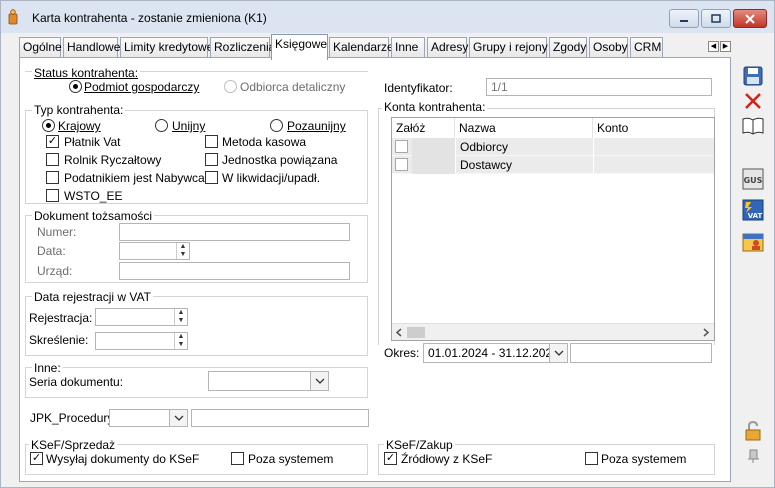 Image resolution: width=775 pixels, height=488 pixels. What do you see at coordinates (134, 178) in the screenshot?
I see `checkbox-podatnikiem-jest-nabywca-label: Podatnikiem jest Nabywca` at bounding box center [134, 178].